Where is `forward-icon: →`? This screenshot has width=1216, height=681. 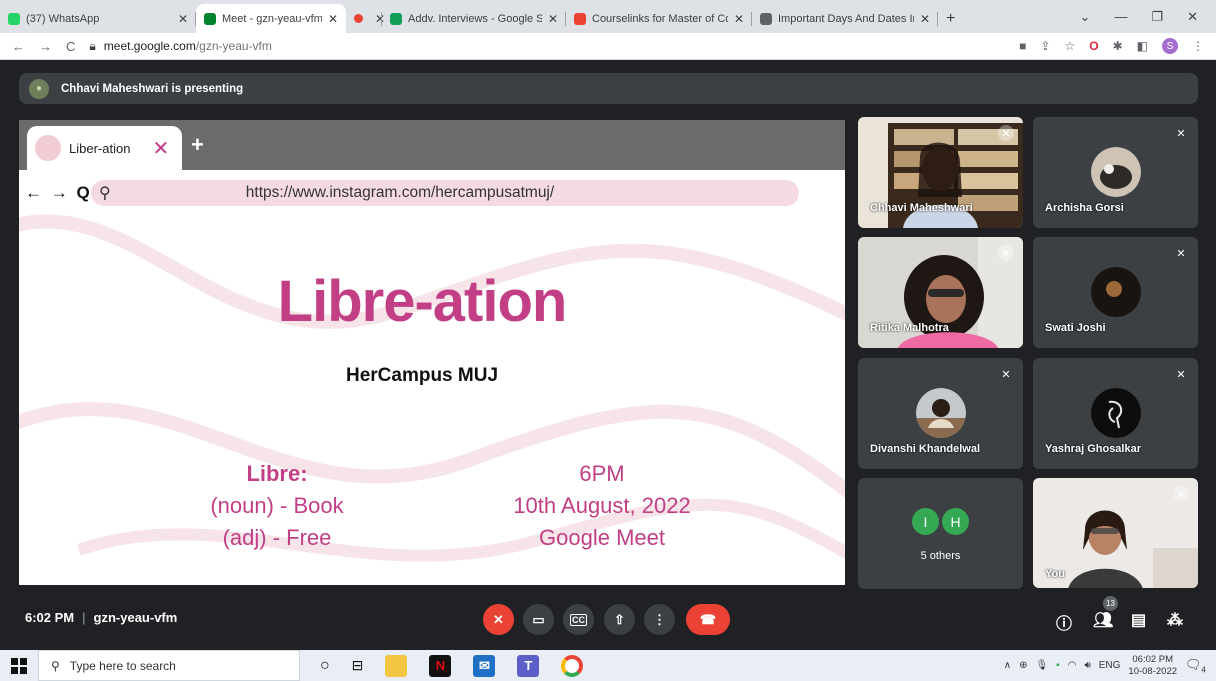 forward-icon: → is located at coordinates (45, 46).